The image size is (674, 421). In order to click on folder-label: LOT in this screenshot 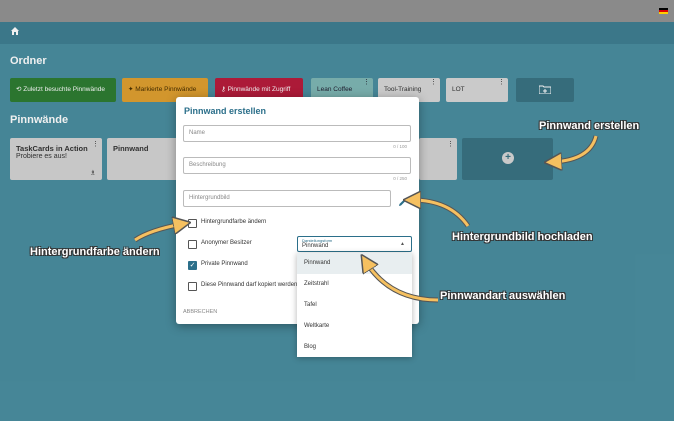, I will do `click(458, 89)`.